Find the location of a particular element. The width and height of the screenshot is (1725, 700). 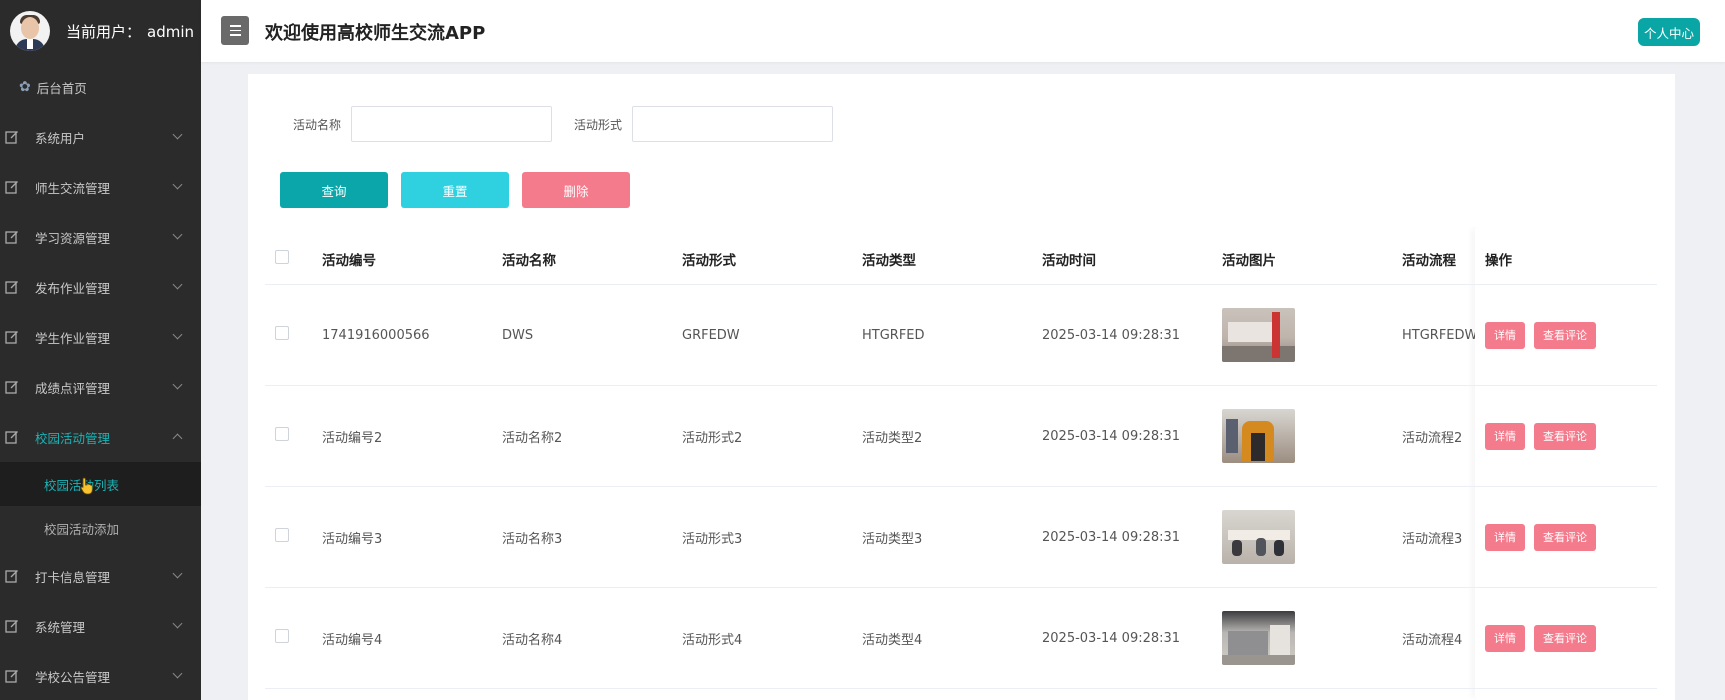

column-header: 活动形式 is located at coordinates (709, 260).